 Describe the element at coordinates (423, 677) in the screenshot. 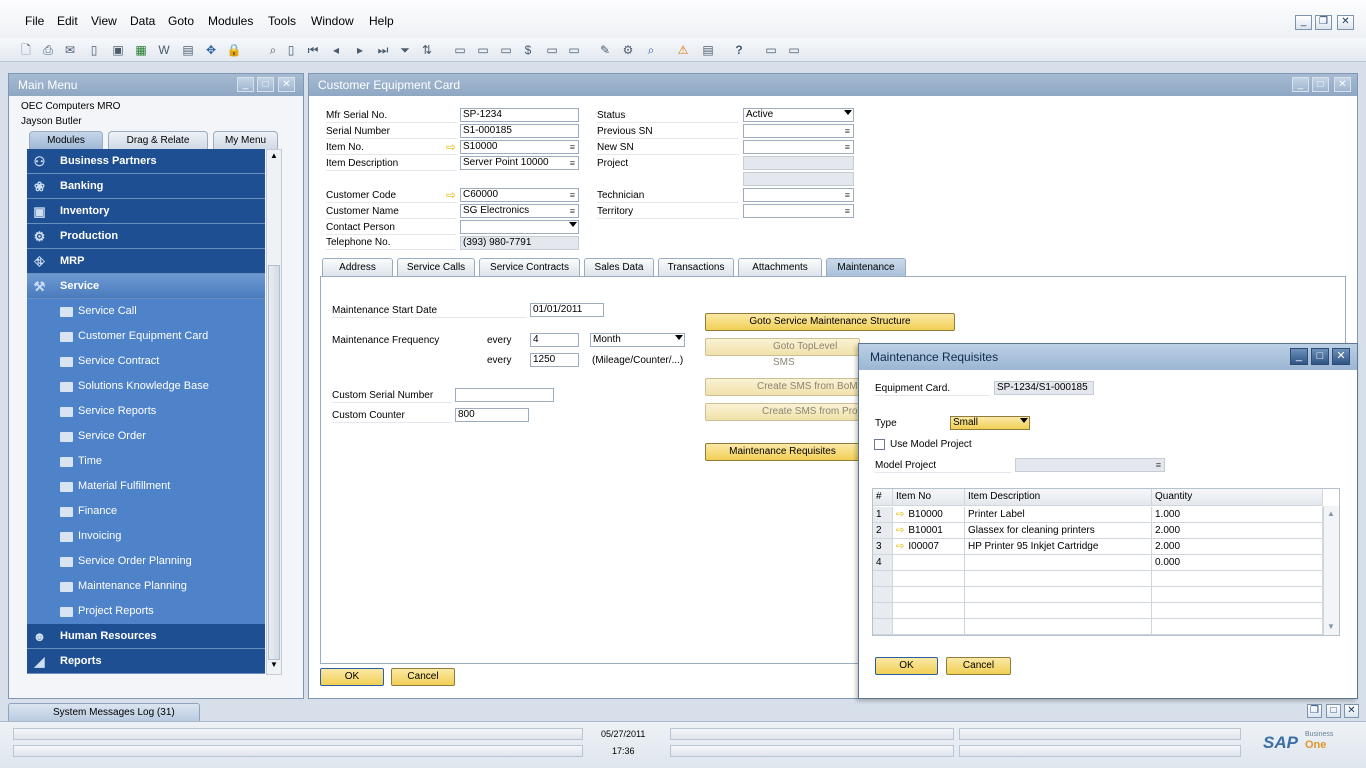

I see `card-cancel-button: Cancel` at that location.